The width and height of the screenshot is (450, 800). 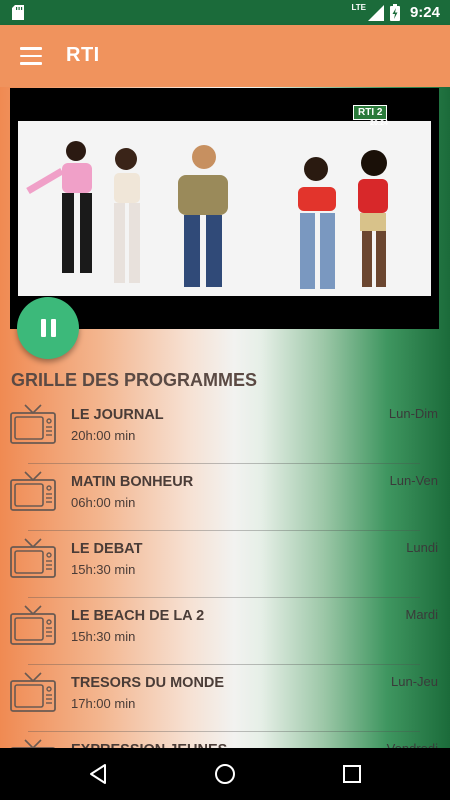 I want to click on program-name: MATIN BONHEUR, so click(x=132, y=482).